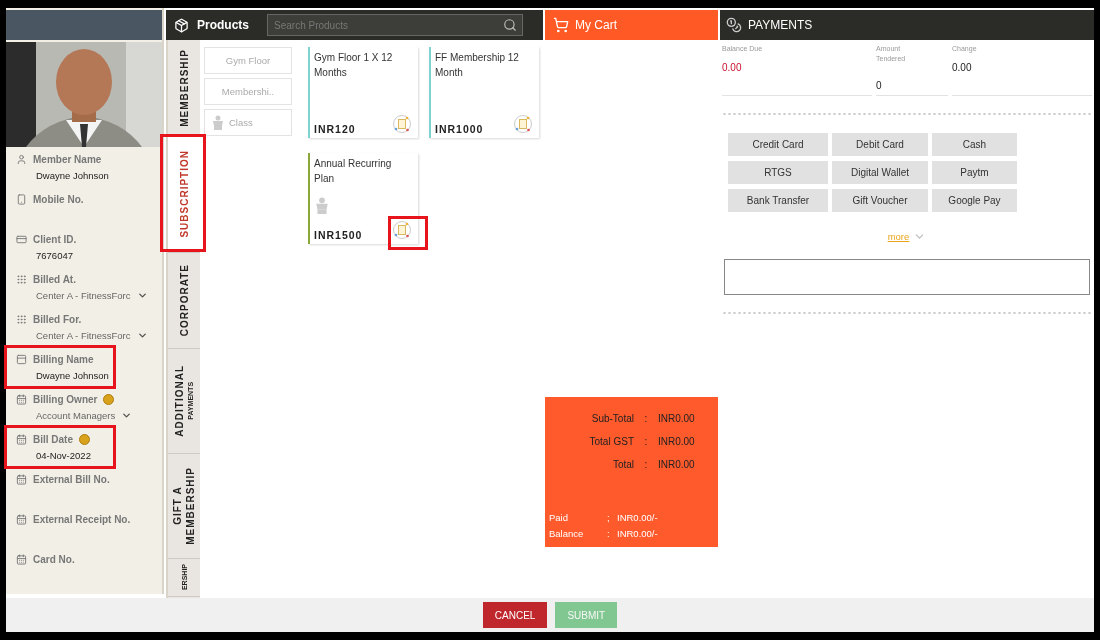 The image size is (1100, 640). Describe the element at coordinates (354, 65) in the screenshot. I see `product-title: Gym Floor 1 X 12 Months` at that location.